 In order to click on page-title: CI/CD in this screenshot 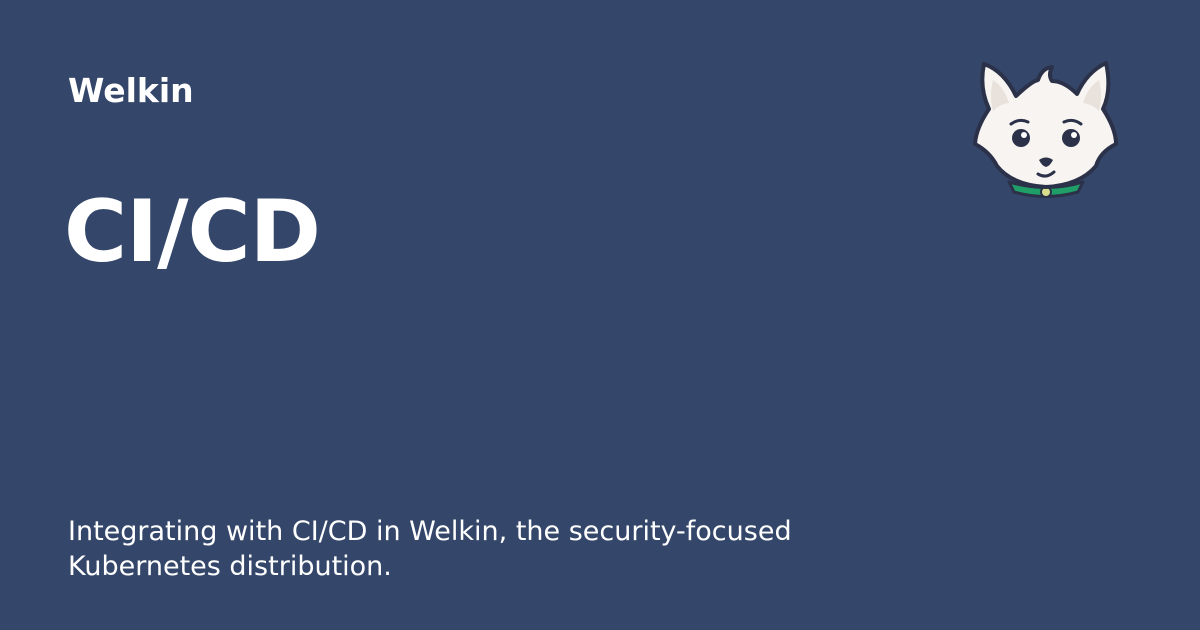, I will do `click(192, 232)`.